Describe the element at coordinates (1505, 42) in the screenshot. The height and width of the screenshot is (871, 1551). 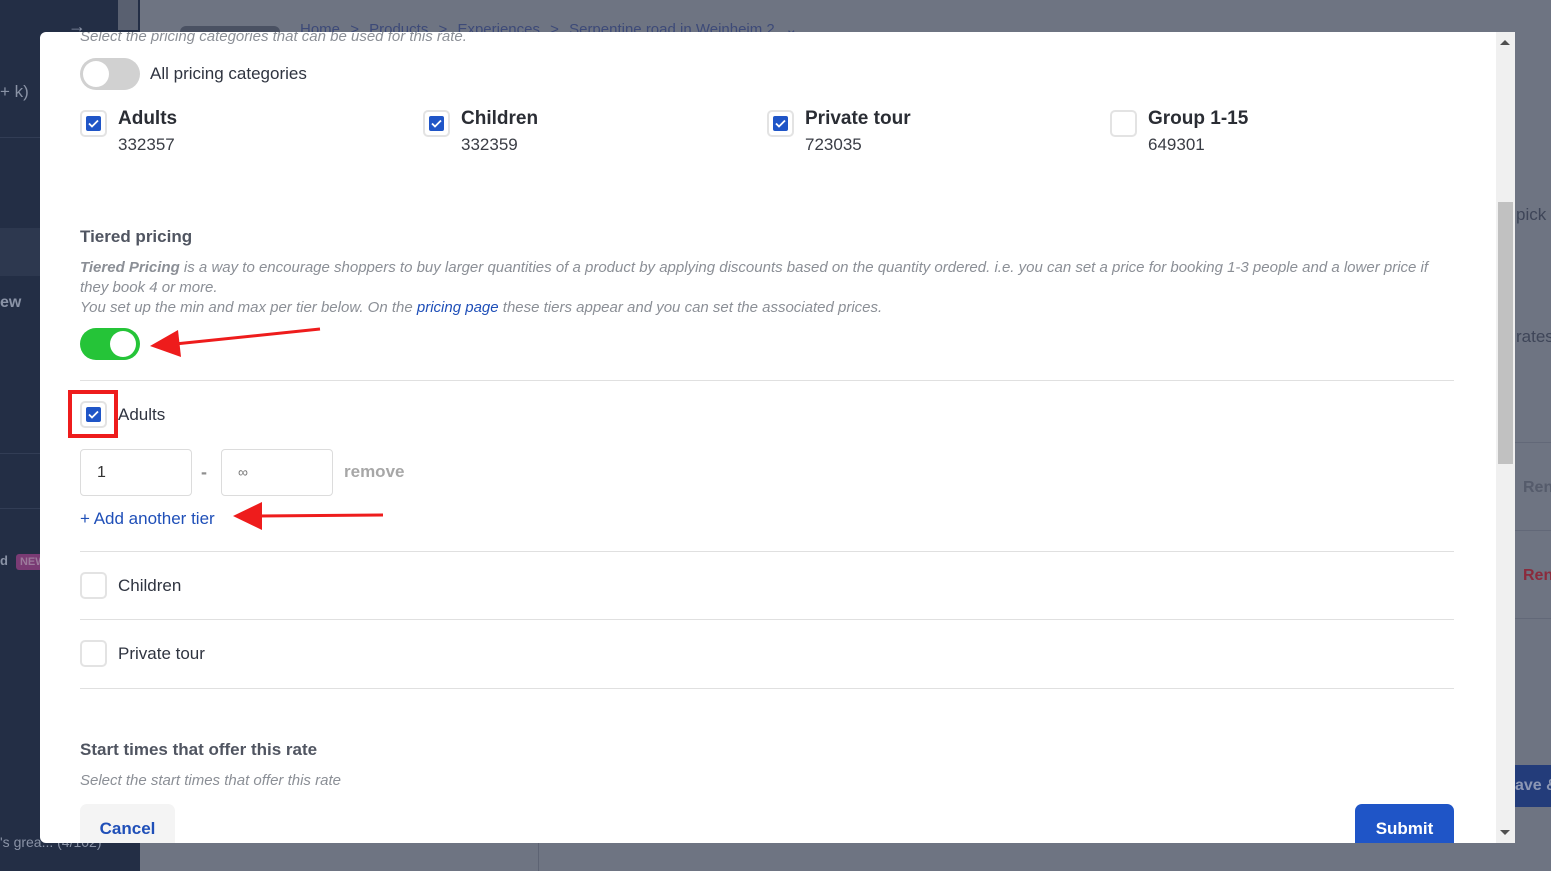
I see `scroll-up-arrow-icon` at that location.